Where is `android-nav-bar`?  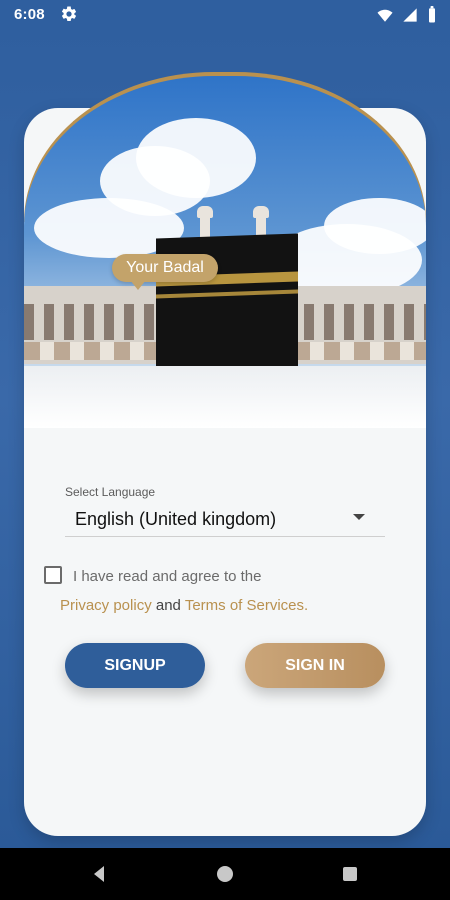
android-nav-bar is located at coordinates (225, 874).